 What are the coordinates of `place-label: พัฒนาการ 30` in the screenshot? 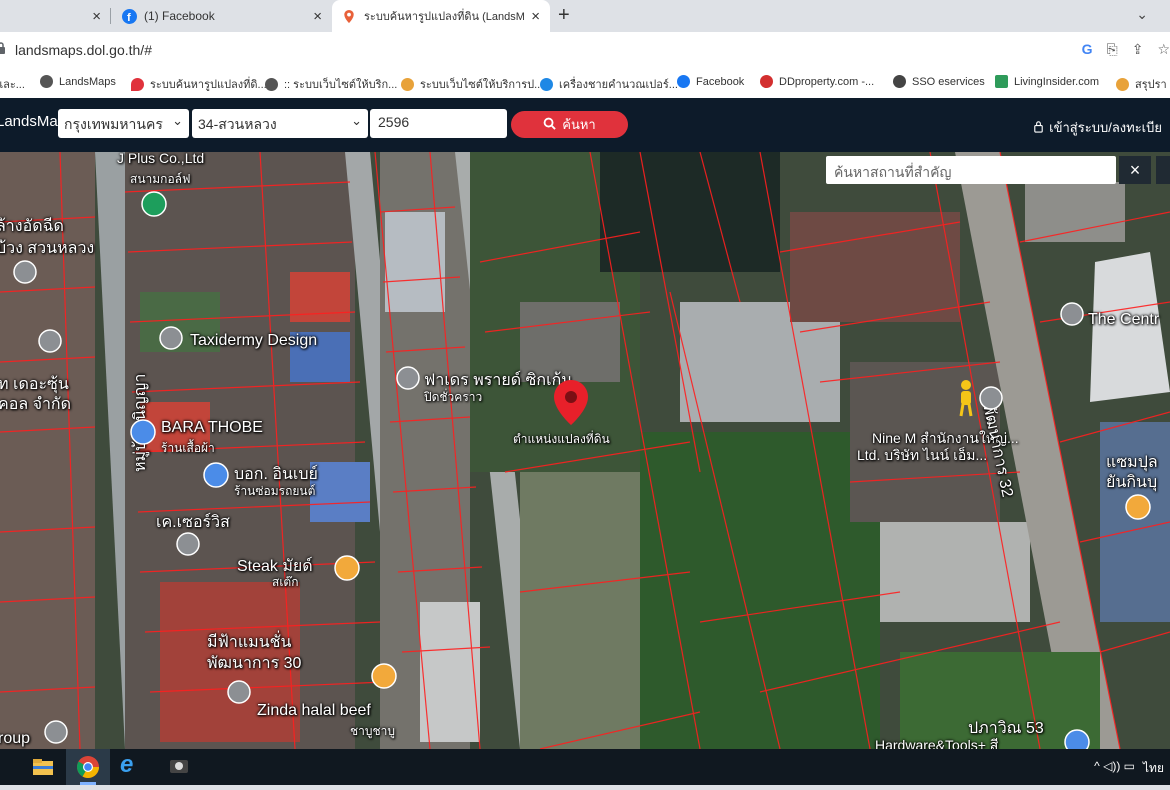 It's located at (254, 663).